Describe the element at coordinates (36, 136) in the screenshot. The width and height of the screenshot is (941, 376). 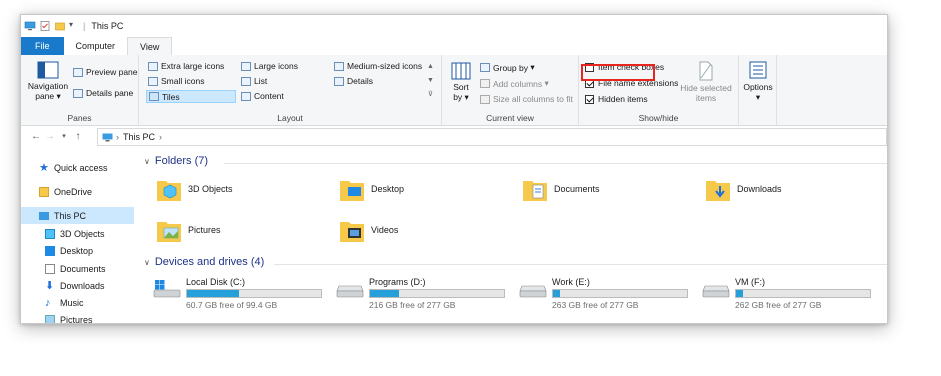
I see `back-arrow-icon: ←` at that location.